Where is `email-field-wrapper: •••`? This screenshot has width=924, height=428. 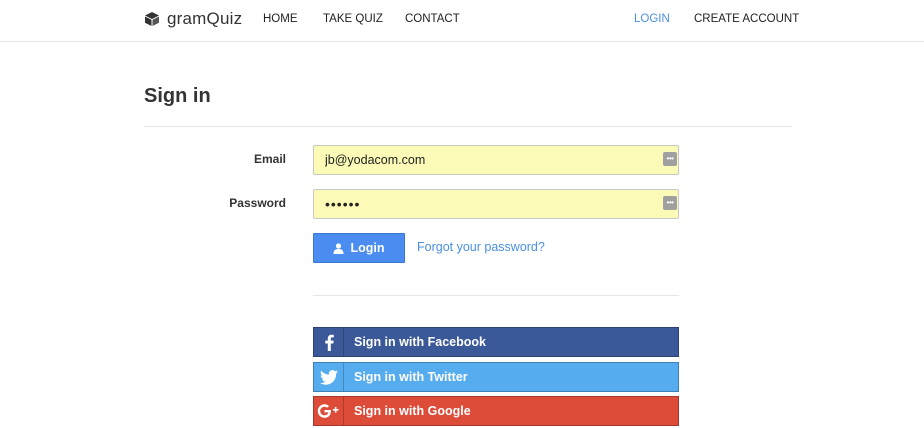 email-field-wrapper: ••• is located at coordinates (496, 160).